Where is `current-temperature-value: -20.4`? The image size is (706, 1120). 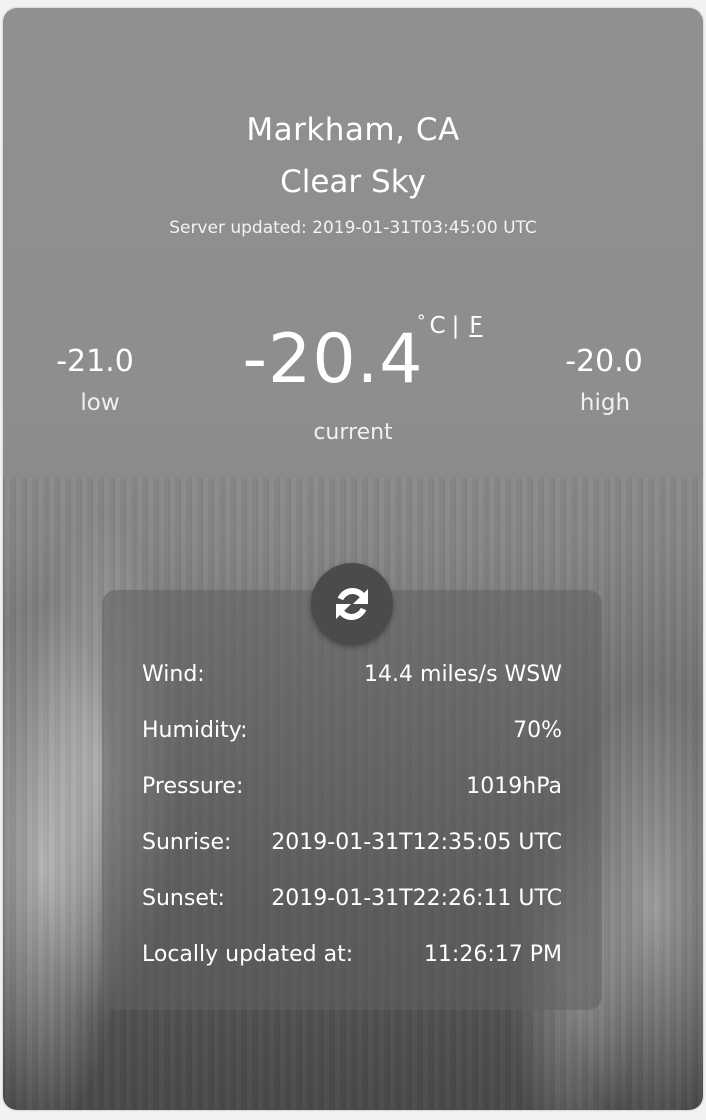 current-temperature-value: -20.4 is located at coordinates (333, 359).